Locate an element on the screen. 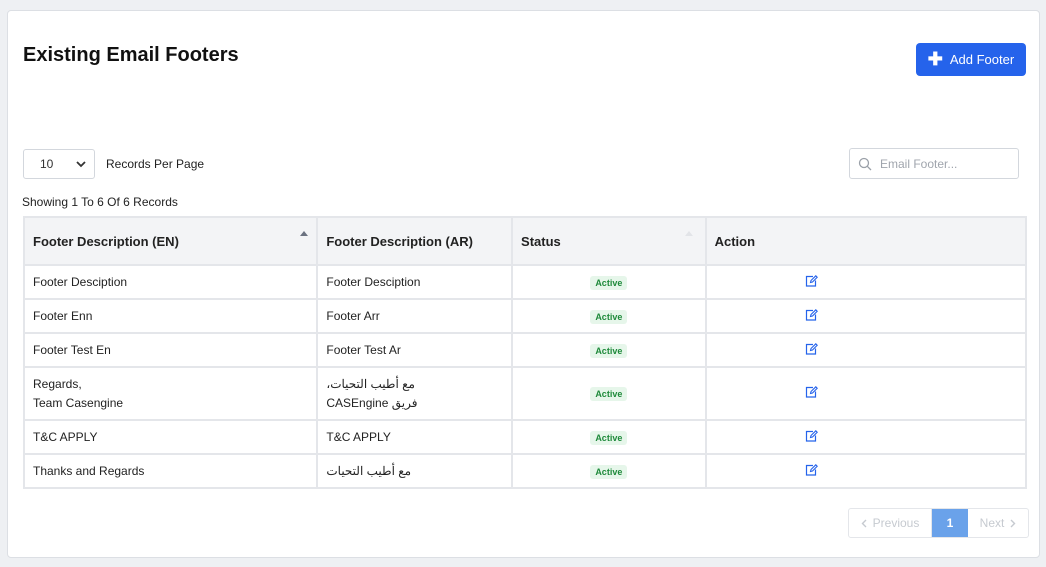  add-footer-button: ✚ Add Footer is located at coordinates (971, 59).